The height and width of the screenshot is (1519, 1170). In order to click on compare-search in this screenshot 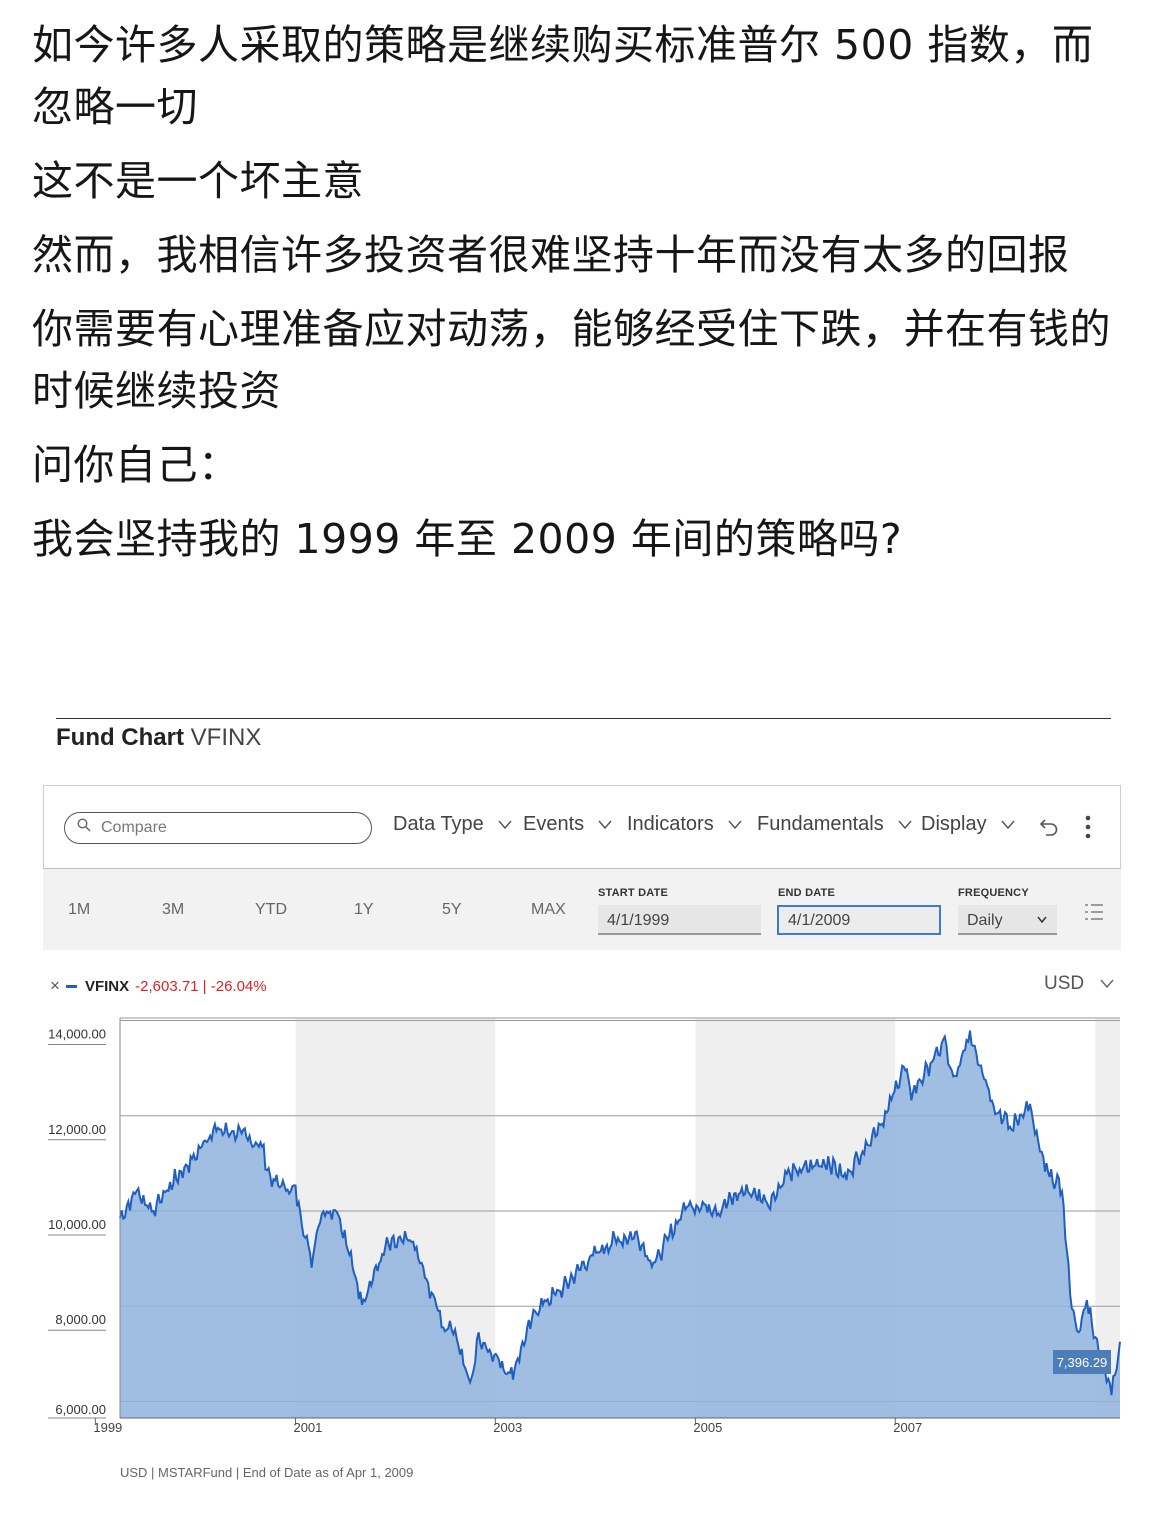, I will do `click(218, 828)`.